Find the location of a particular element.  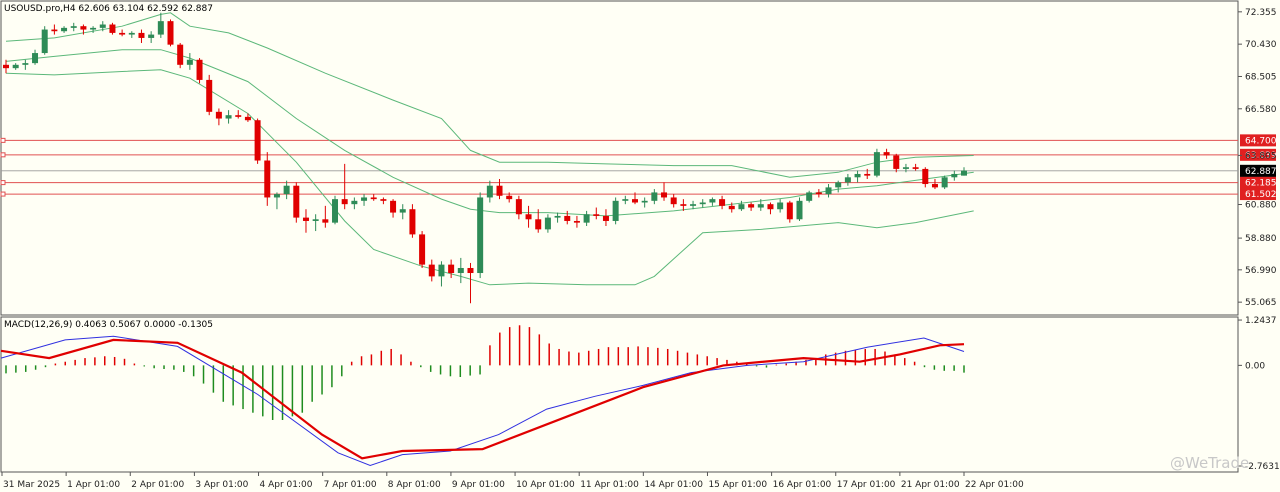

time-tick-label: 16 Apr 01:00 is located at coordinates (802, 485).